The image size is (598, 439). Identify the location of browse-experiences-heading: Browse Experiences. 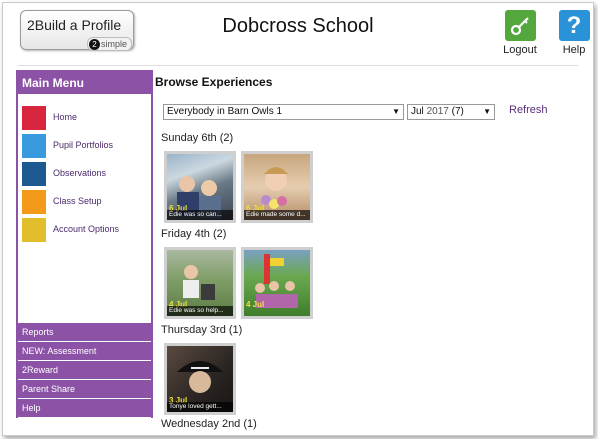
(214, 82).